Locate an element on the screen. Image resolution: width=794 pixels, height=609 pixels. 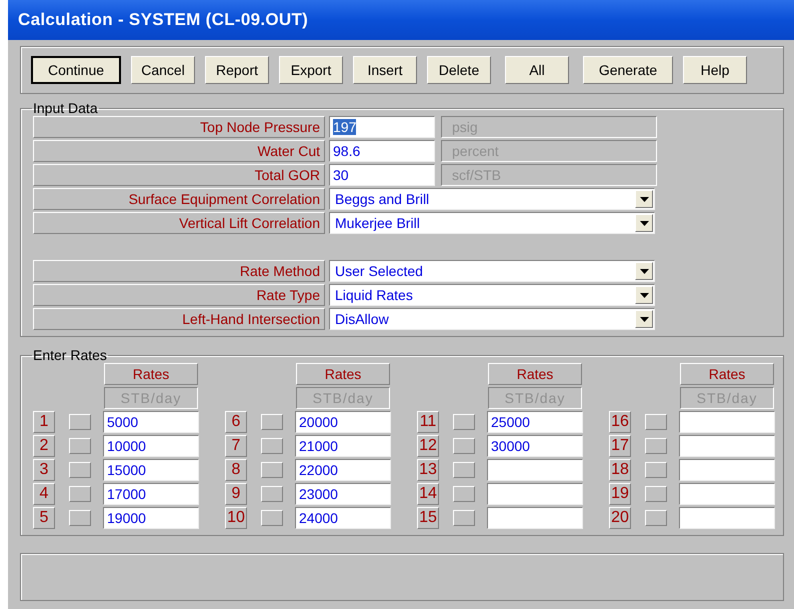
row-number: 13 is located at coordinates (428, 470).